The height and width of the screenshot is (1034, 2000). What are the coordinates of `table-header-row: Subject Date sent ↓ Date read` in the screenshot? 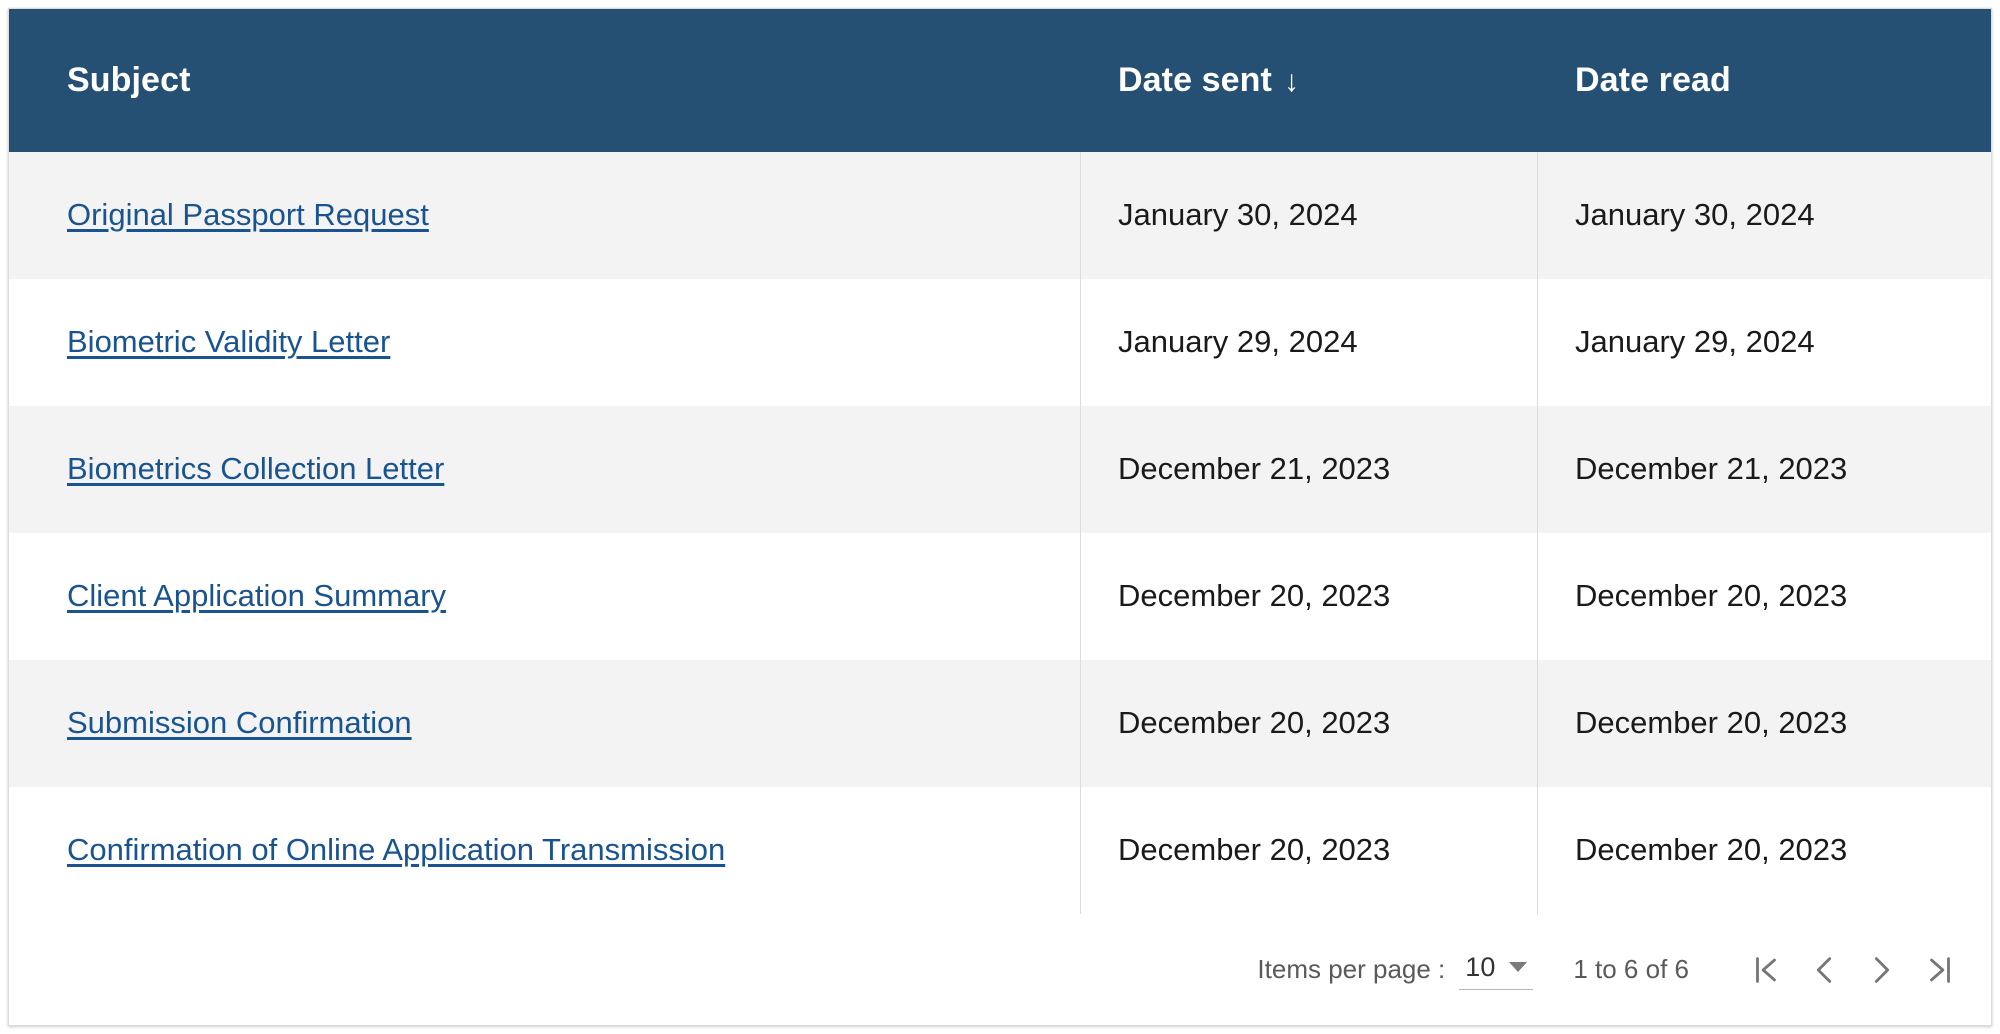 It's located at (1000, 80).